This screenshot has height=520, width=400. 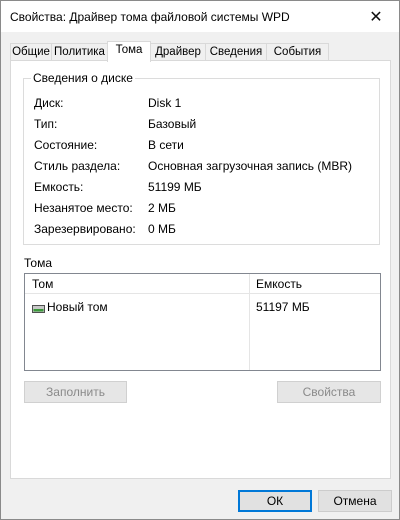 I want to click on partition-style-value: Основная загрузочная запись (MBR), so click(x=250, y=166).